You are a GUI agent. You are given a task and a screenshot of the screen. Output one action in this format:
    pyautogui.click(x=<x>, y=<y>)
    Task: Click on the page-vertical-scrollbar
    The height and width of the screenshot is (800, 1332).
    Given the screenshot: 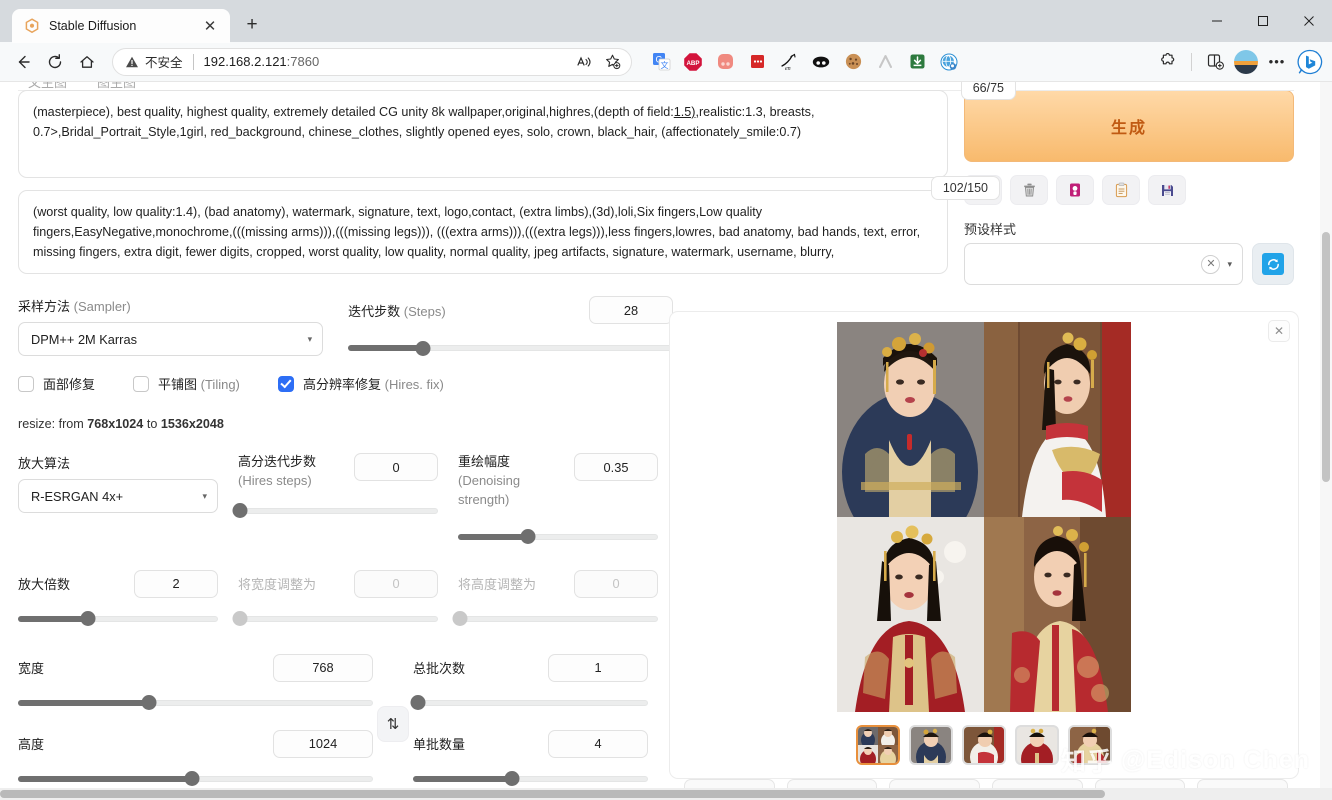 What is the action you would take?
    pyautogui.click(x=1326, y=441)
    